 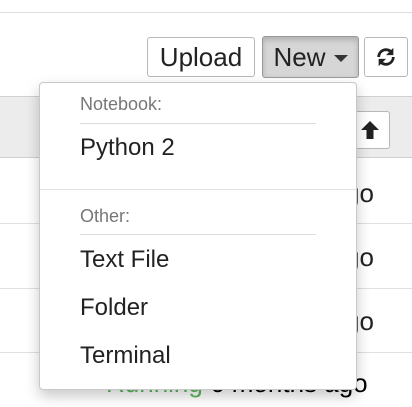 I want to click on refresh-button, so click(x=386, y=57).